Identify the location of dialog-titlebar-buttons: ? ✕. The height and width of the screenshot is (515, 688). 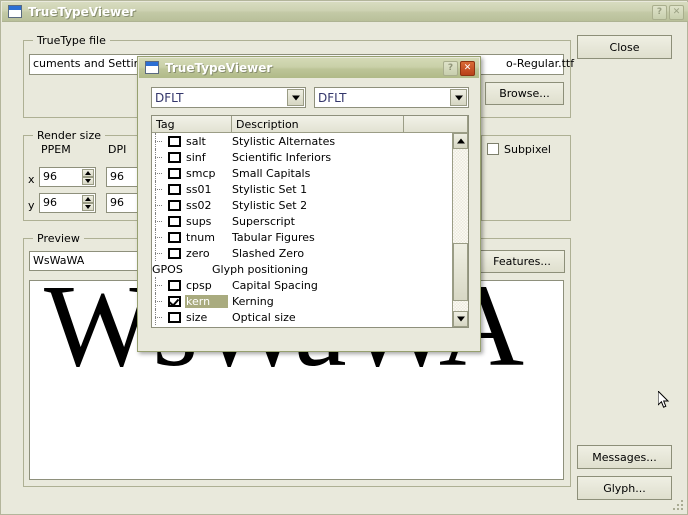
(459, 68).